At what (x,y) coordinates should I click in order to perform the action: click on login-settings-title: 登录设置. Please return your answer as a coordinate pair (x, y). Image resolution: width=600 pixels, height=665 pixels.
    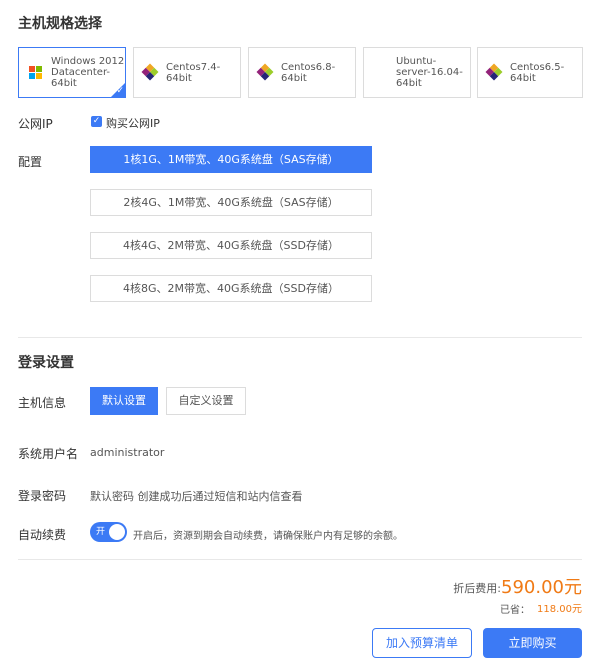
    Looking at the image, I should click on (46, 363).